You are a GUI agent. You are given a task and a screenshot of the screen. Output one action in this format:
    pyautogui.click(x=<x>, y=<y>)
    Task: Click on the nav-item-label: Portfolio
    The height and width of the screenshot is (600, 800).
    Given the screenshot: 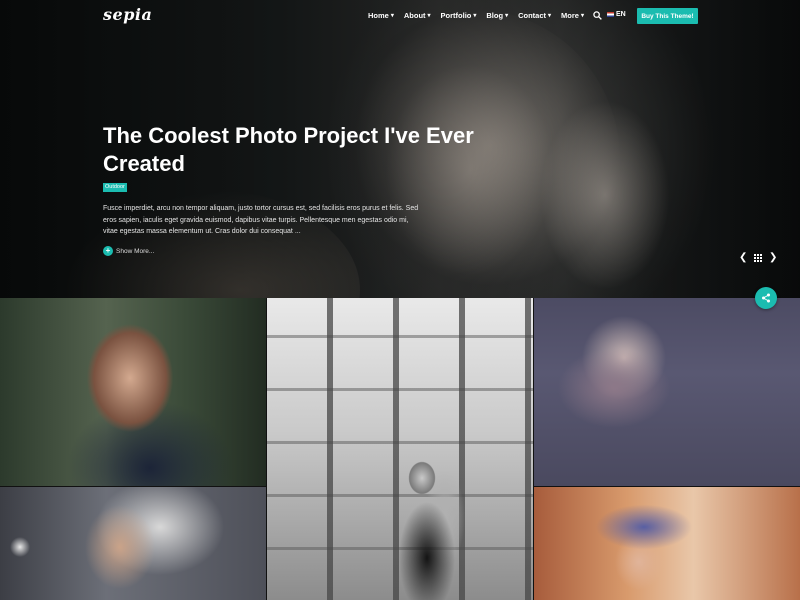 What is the action you would take?
    pyautogui.click(x=456, y=15)
    